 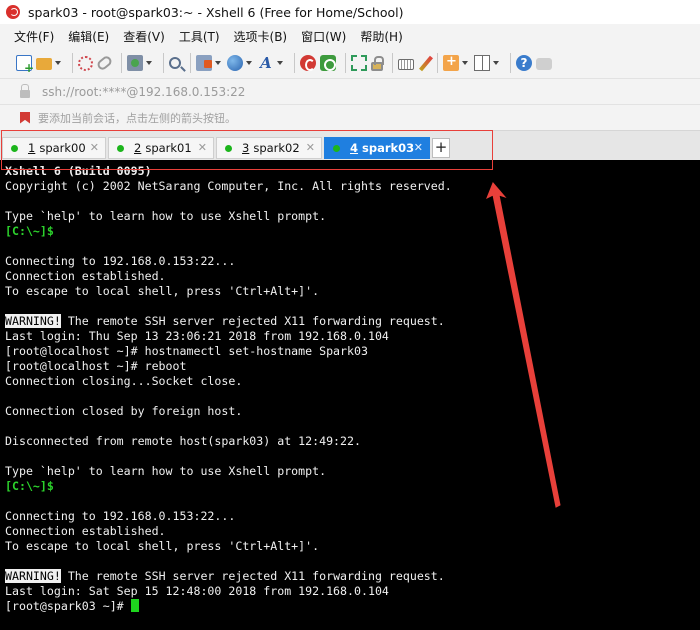 I want to click on xmanager-icon, so click(x=328, y=63).